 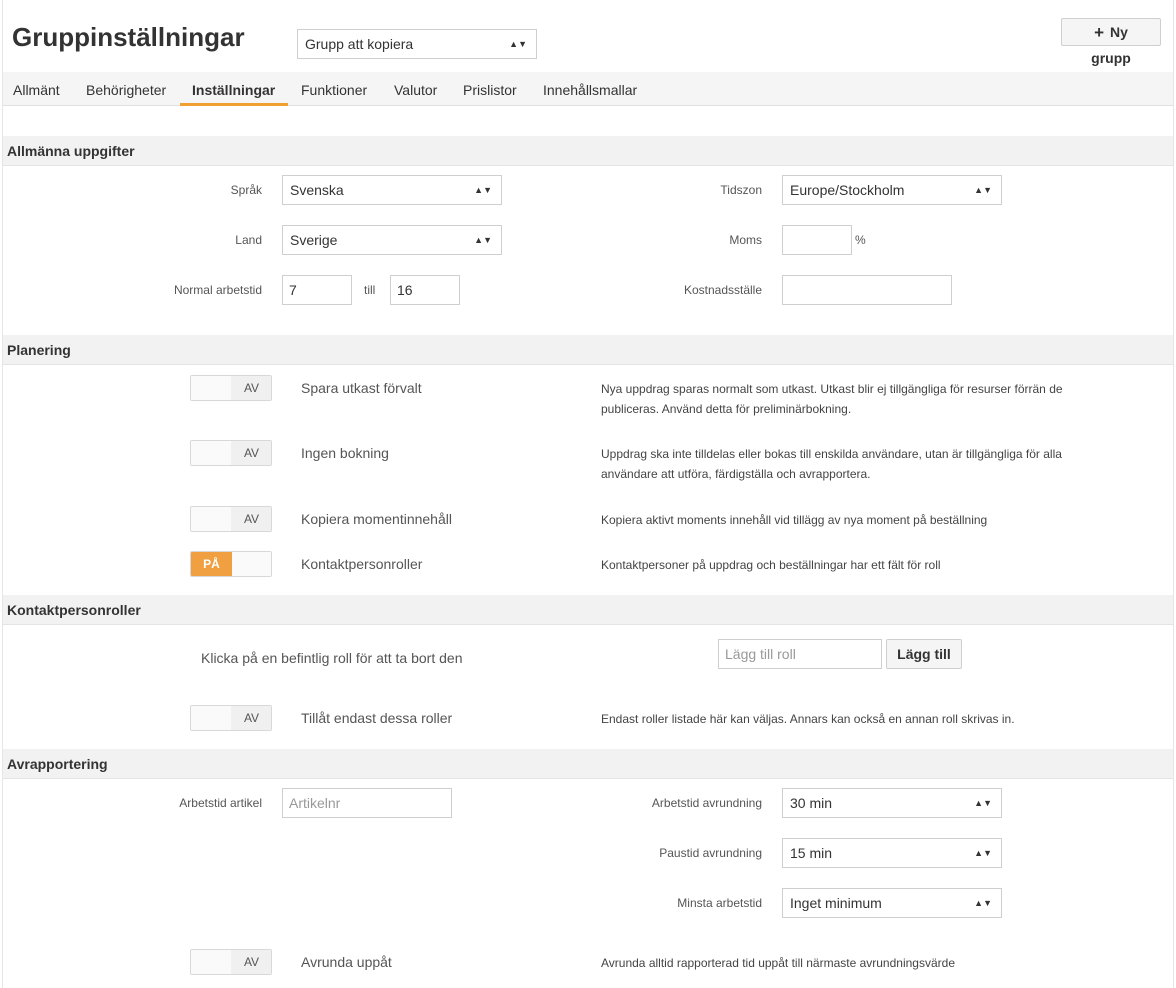 I want to click on page-title: Gruppinställningar, so click(x=128, y=37).